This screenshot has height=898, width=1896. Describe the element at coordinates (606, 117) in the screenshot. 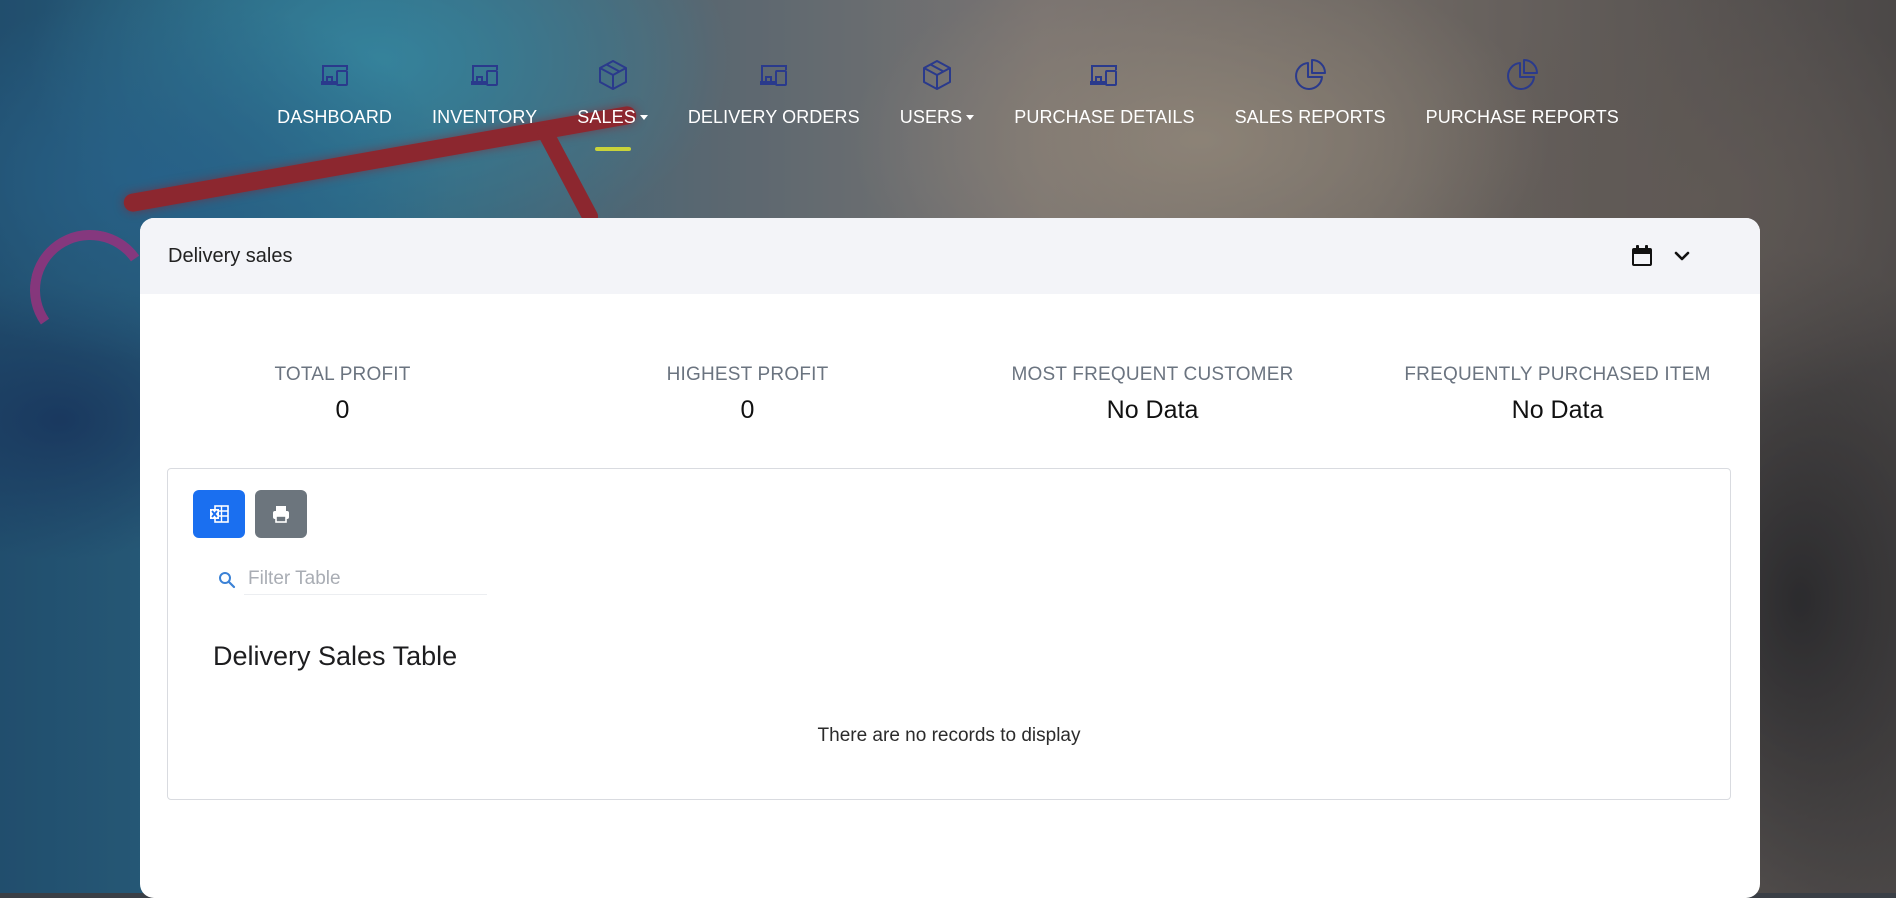

I see `nav-label: SALES` at that location.